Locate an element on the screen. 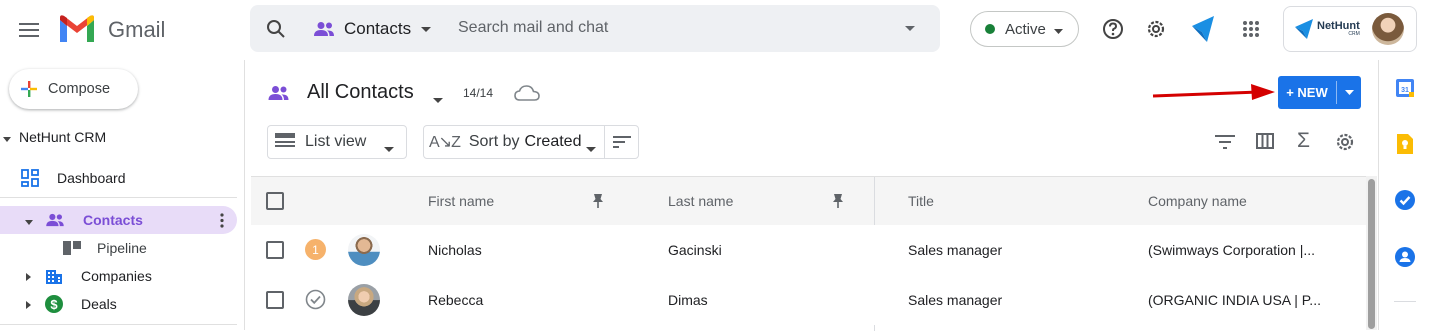 The image size is (1429, 331). main-menu-icon is located at coordinates (29, 30).